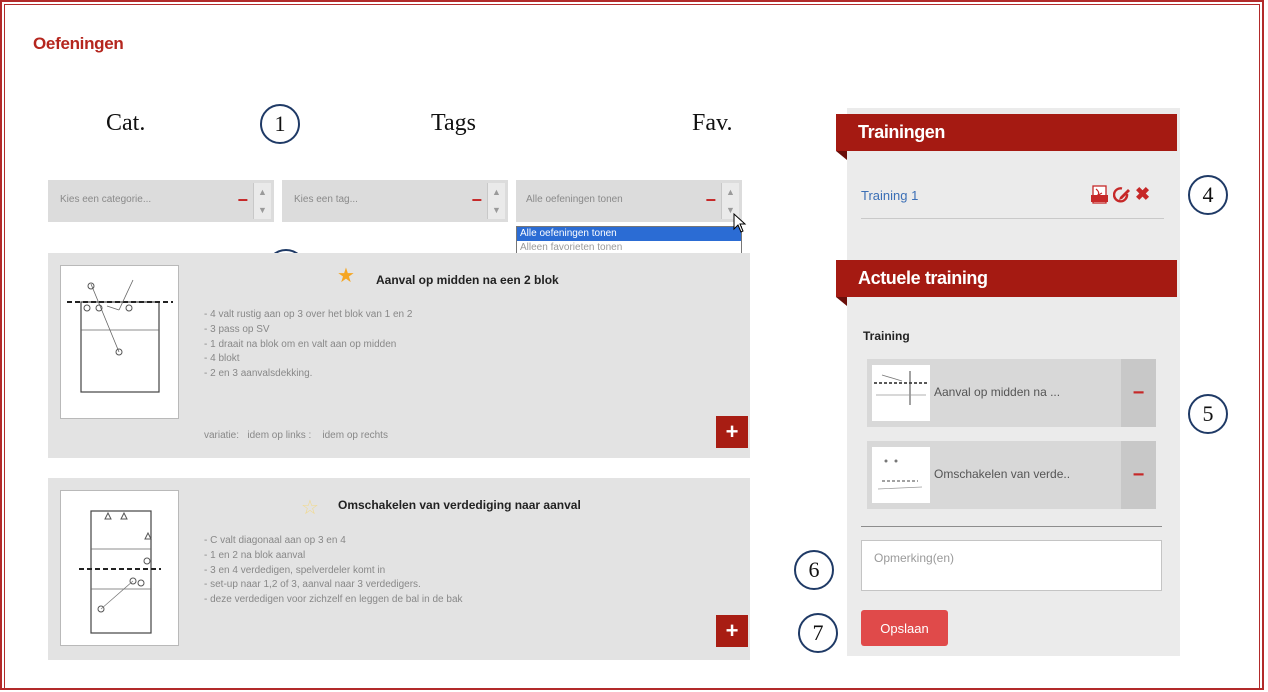  Describe the element at coordinates (476, 200) in the screenshot. I see `clear-tag-button: −` at that location.